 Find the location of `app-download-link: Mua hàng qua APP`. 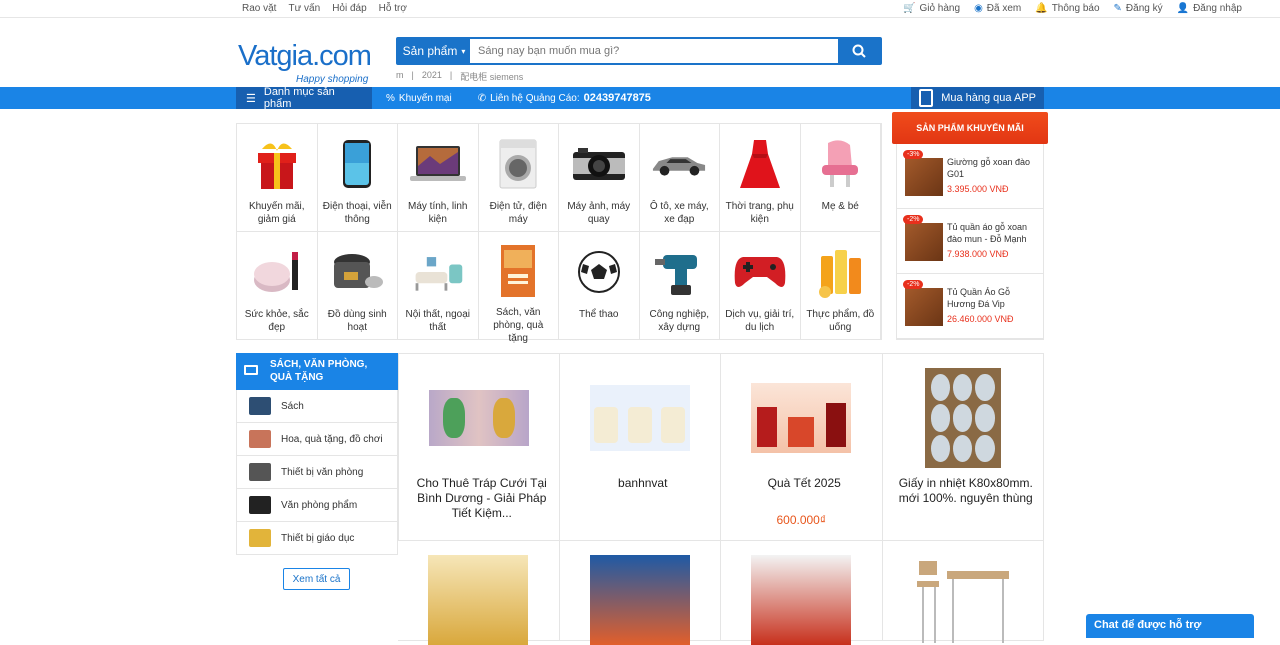

app-download-link: Mua hàng qua APP is located at coordinates (977, 98).